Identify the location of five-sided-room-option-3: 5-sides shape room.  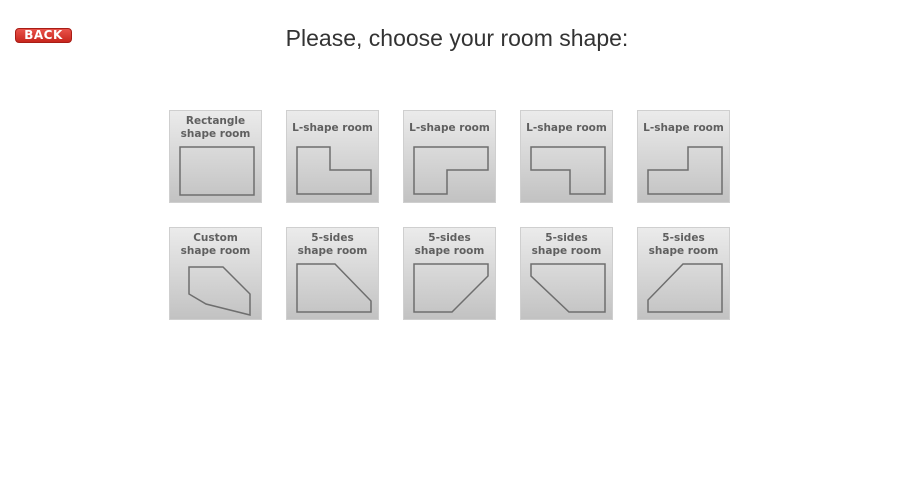
(566, 273).